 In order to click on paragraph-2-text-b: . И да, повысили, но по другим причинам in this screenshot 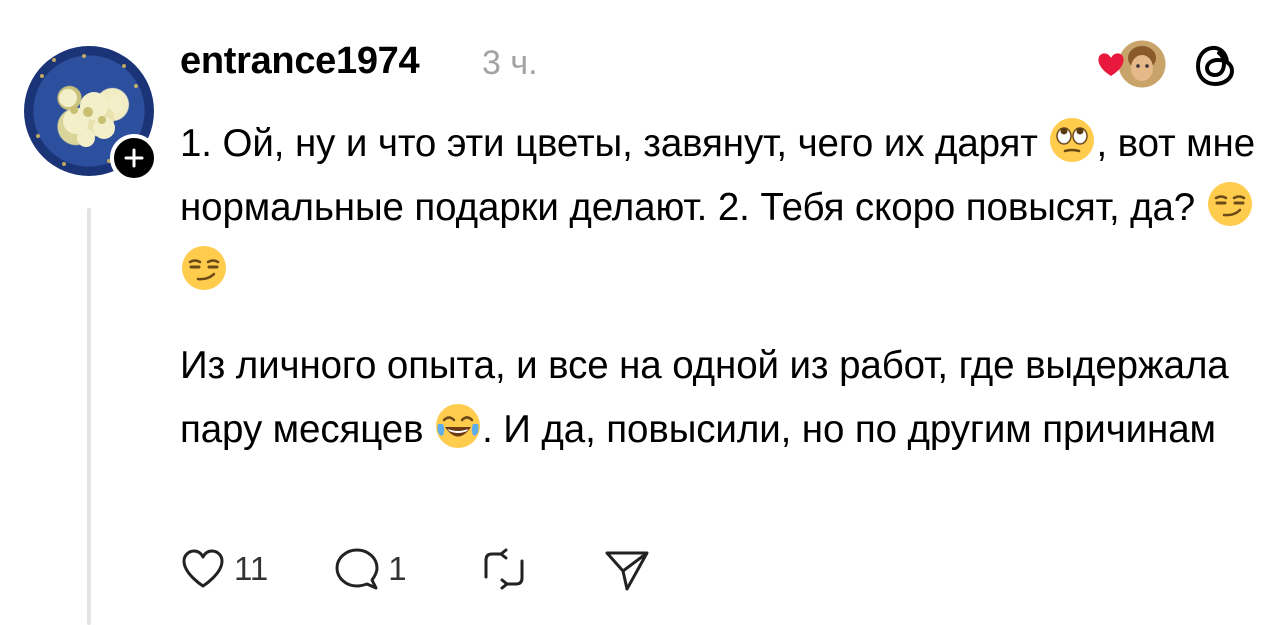, I will do `click(849, 429)`.